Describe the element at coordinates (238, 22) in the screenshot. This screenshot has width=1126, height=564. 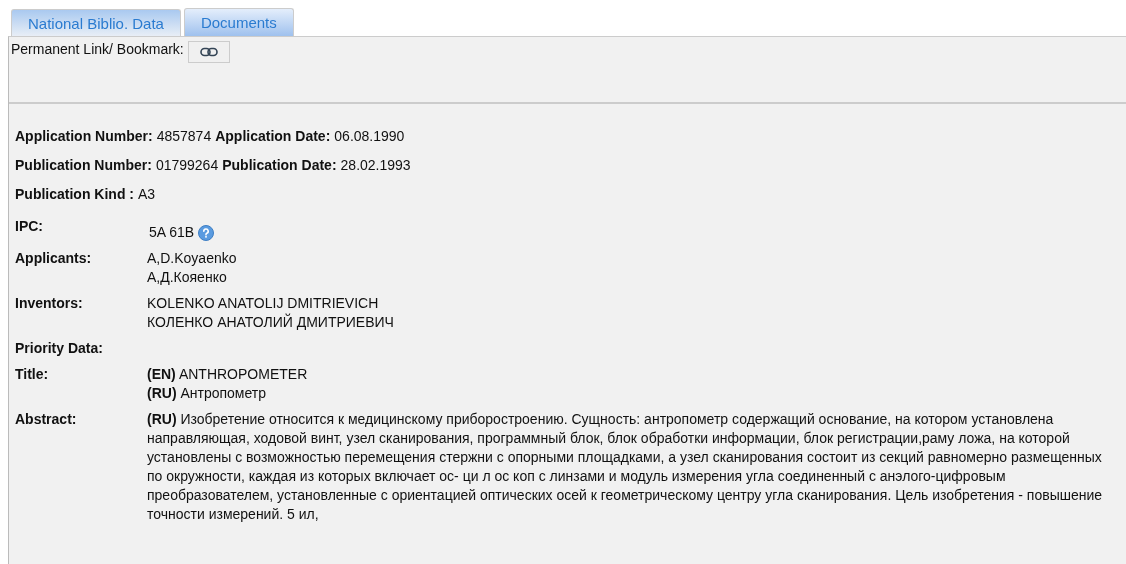
I see `tab: Documents` at that location.